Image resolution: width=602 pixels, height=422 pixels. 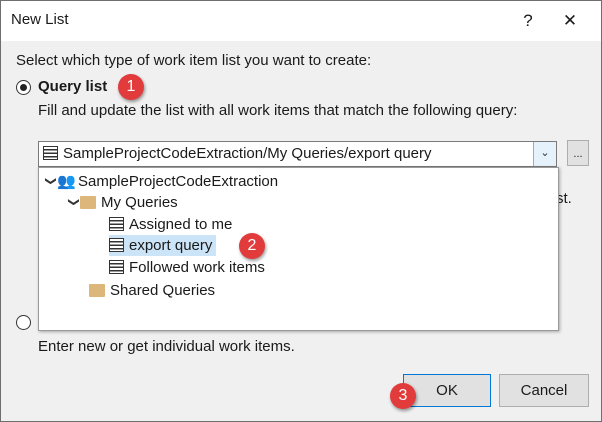 What do you see at coordinates (40, 19) in the screenshot?
I see `dialog-title: New List` at bounding box center [40, 19].